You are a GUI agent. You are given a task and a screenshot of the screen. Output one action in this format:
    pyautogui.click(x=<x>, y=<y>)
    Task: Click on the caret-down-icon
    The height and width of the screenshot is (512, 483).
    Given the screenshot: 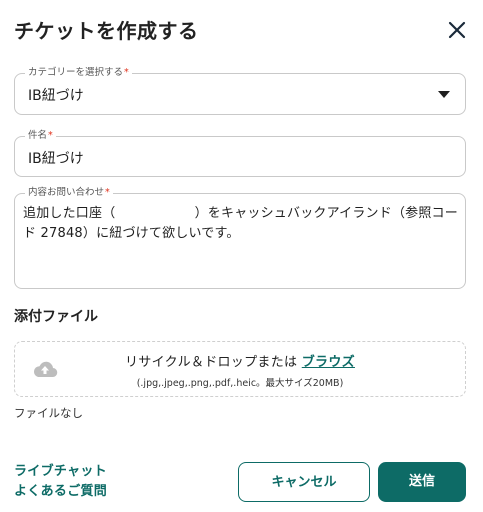 What is the action you would take?
    pyautogui.click(x=444, y=94)
    